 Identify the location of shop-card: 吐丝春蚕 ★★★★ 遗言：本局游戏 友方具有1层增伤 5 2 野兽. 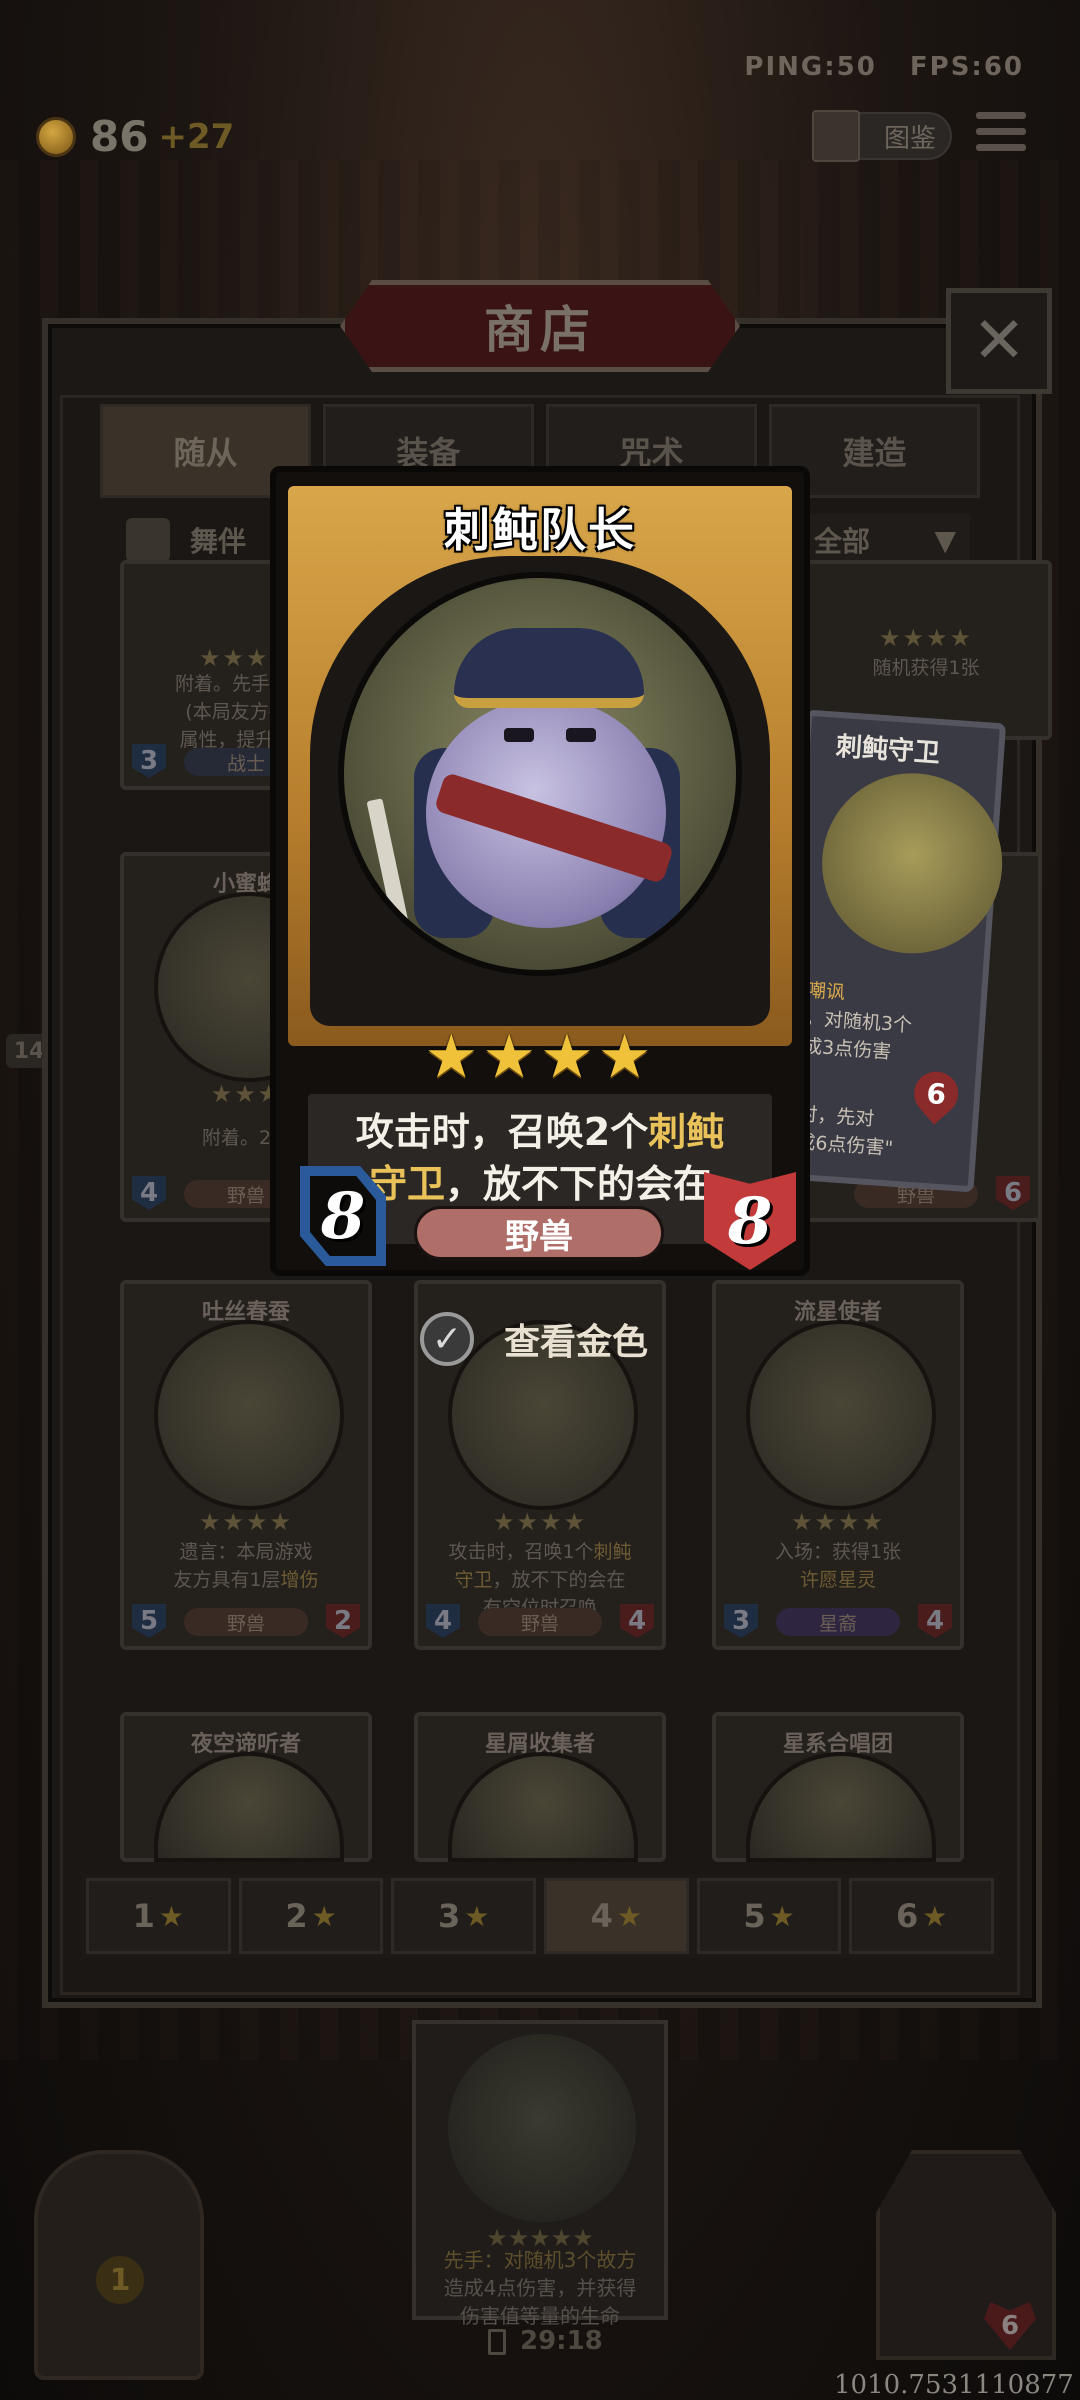
(246, 1465).